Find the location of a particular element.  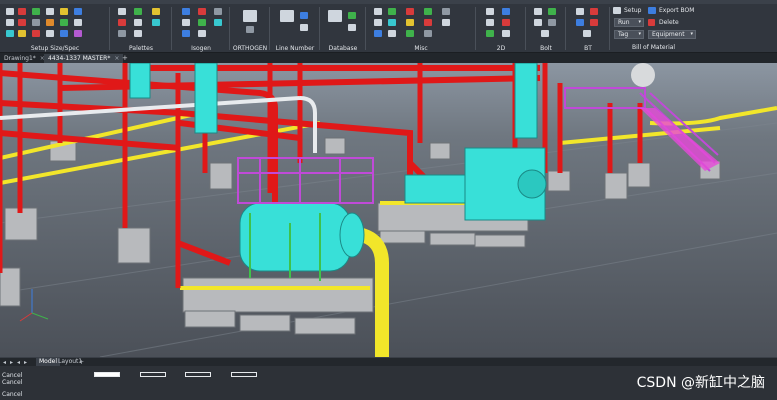

command-prompt-line: Cancel is located at coordinates (12, 394).